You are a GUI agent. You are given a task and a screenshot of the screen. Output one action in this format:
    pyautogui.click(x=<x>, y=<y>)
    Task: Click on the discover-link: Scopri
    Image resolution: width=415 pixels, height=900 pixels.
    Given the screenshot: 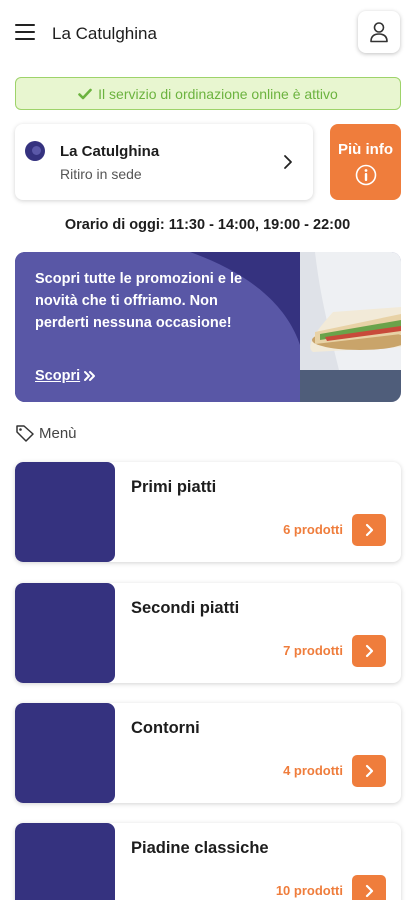 What is the action you would take?
    pyautogui.click(x=66, y=376)
    